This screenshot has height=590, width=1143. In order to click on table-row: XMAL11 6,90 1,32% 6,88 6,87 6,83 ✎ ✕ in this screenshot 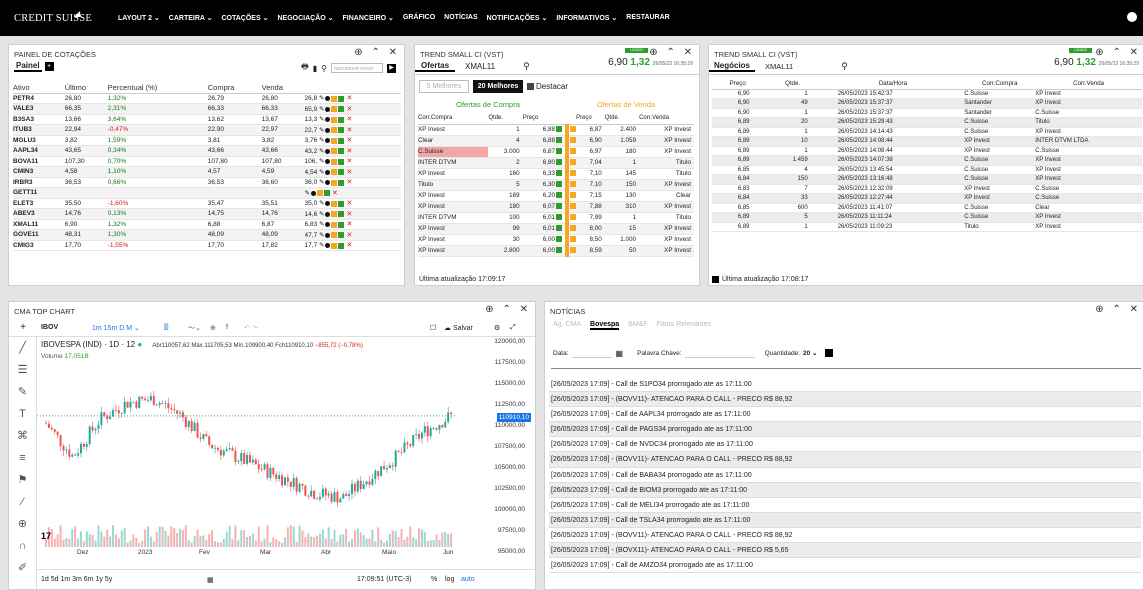, I will do `click(207, 224)`.